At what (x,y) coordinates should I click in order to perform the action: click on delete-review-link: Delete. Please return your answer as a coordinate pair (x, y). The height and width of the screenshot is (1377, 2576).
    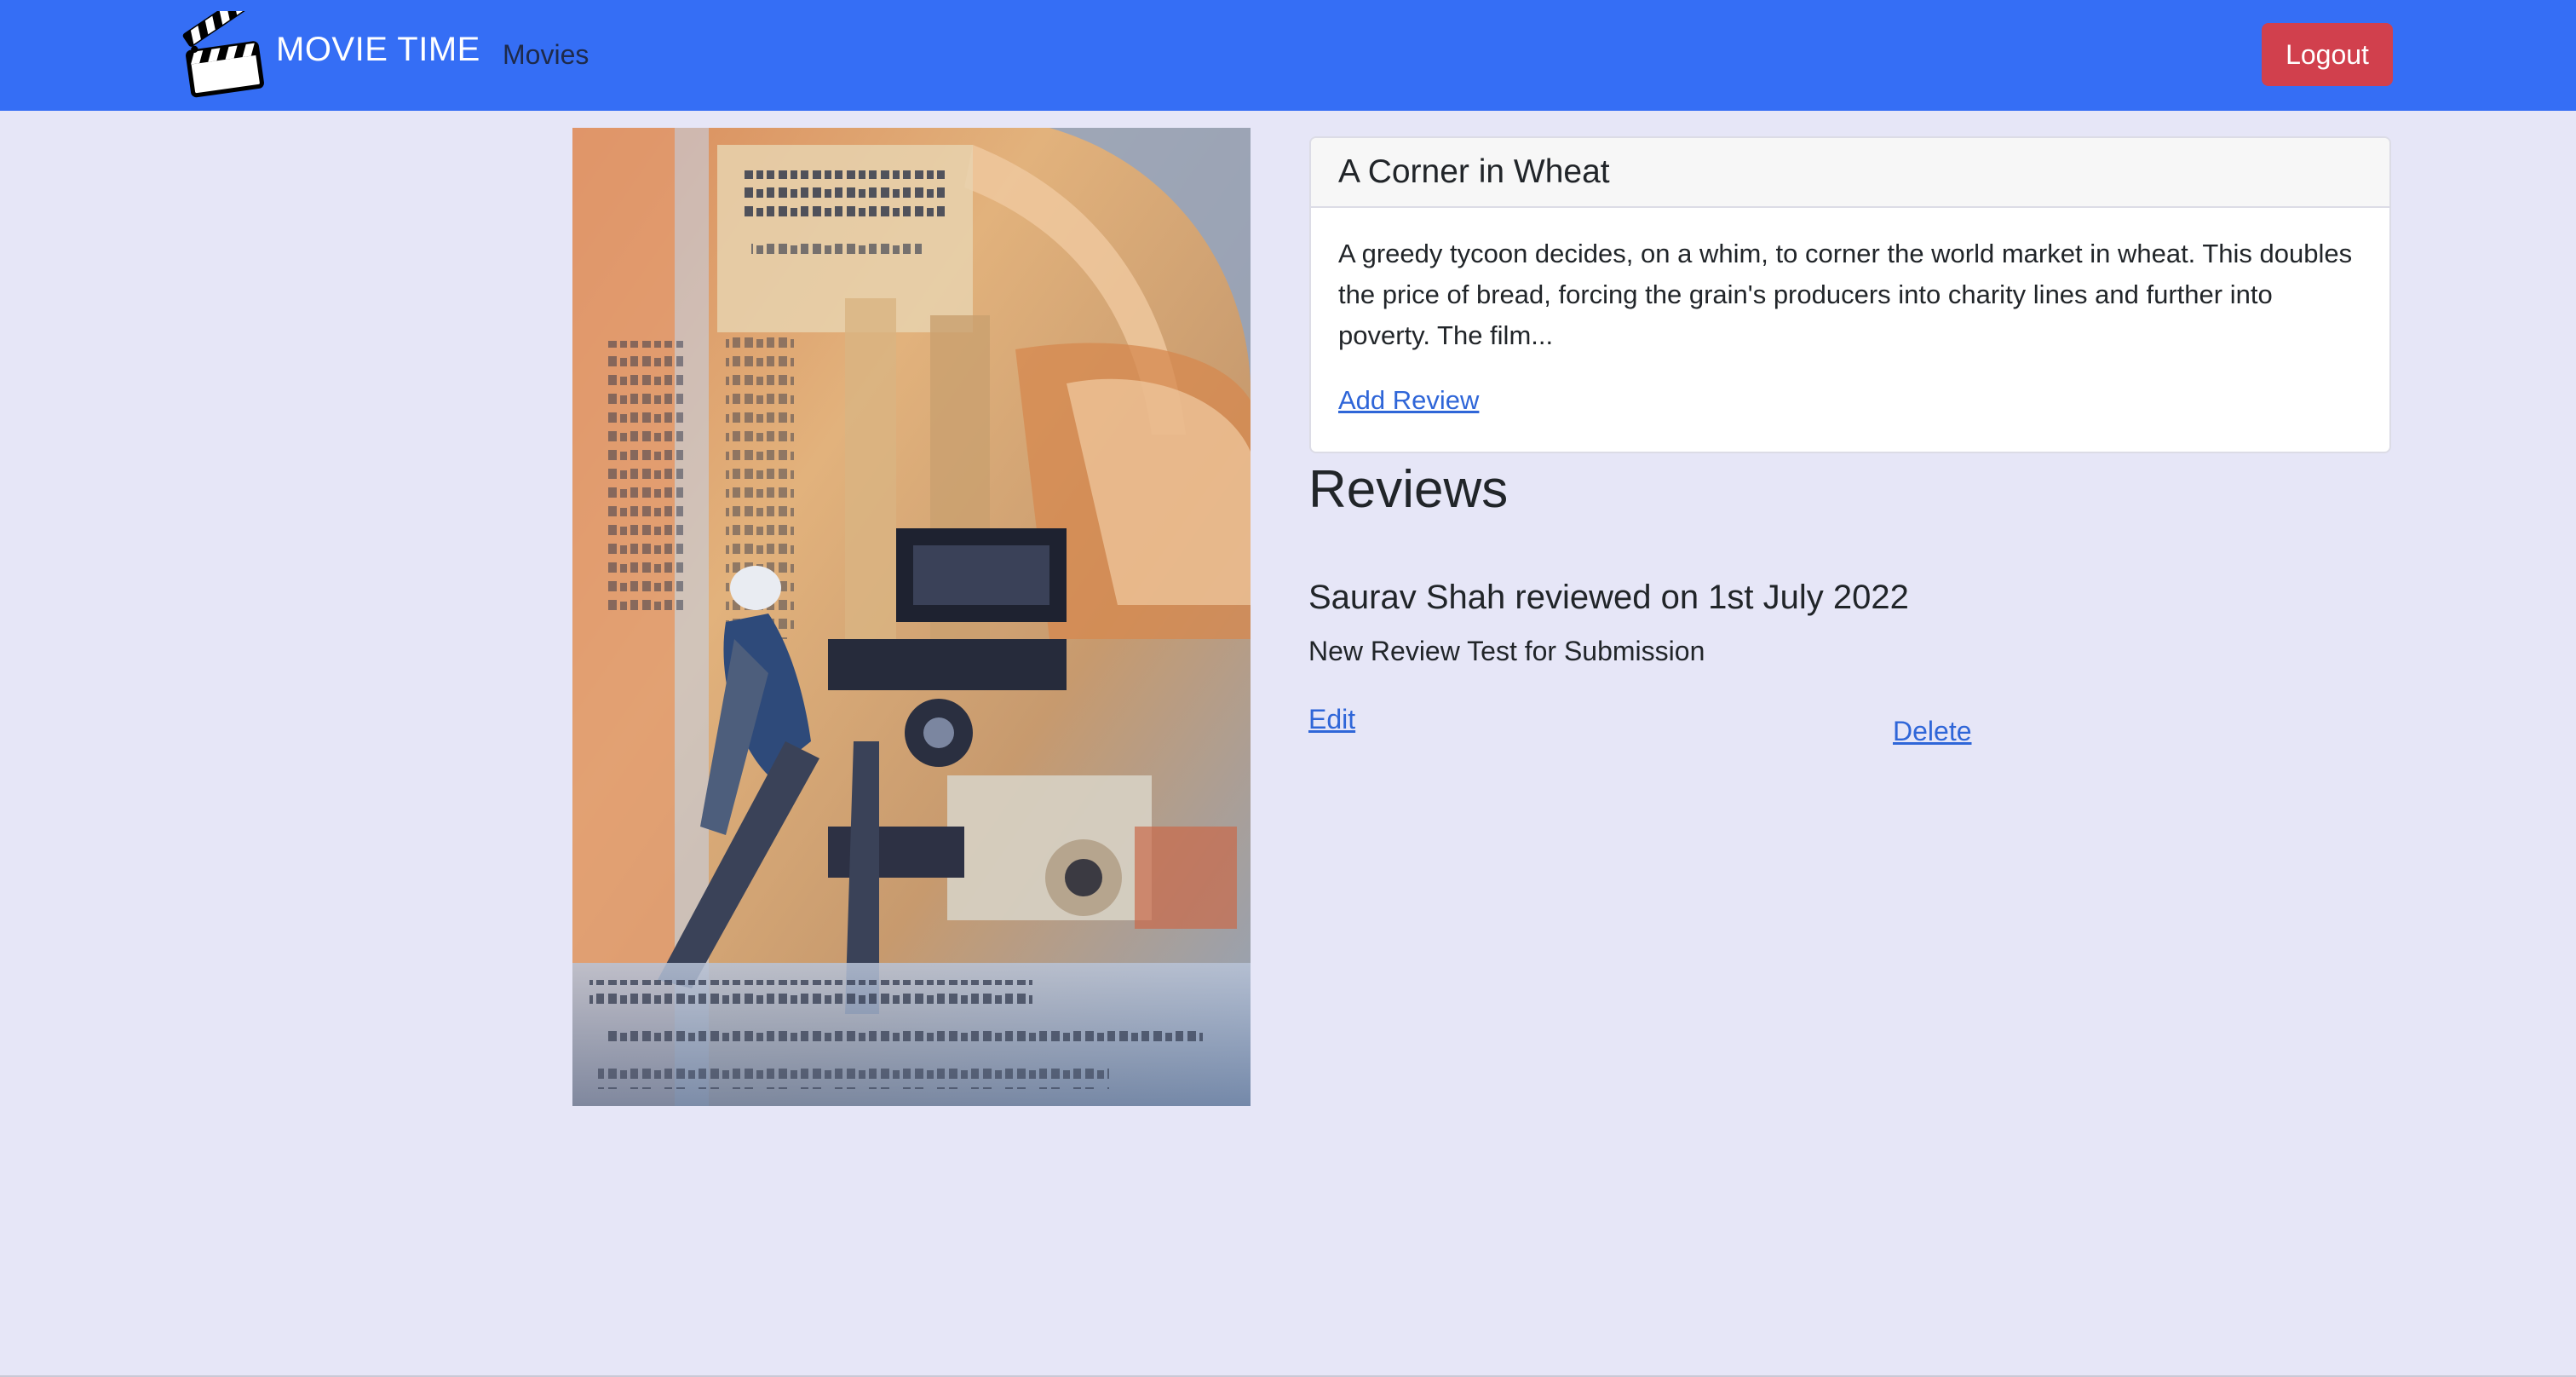
    Looking at the image, I should click on (1933, 731).